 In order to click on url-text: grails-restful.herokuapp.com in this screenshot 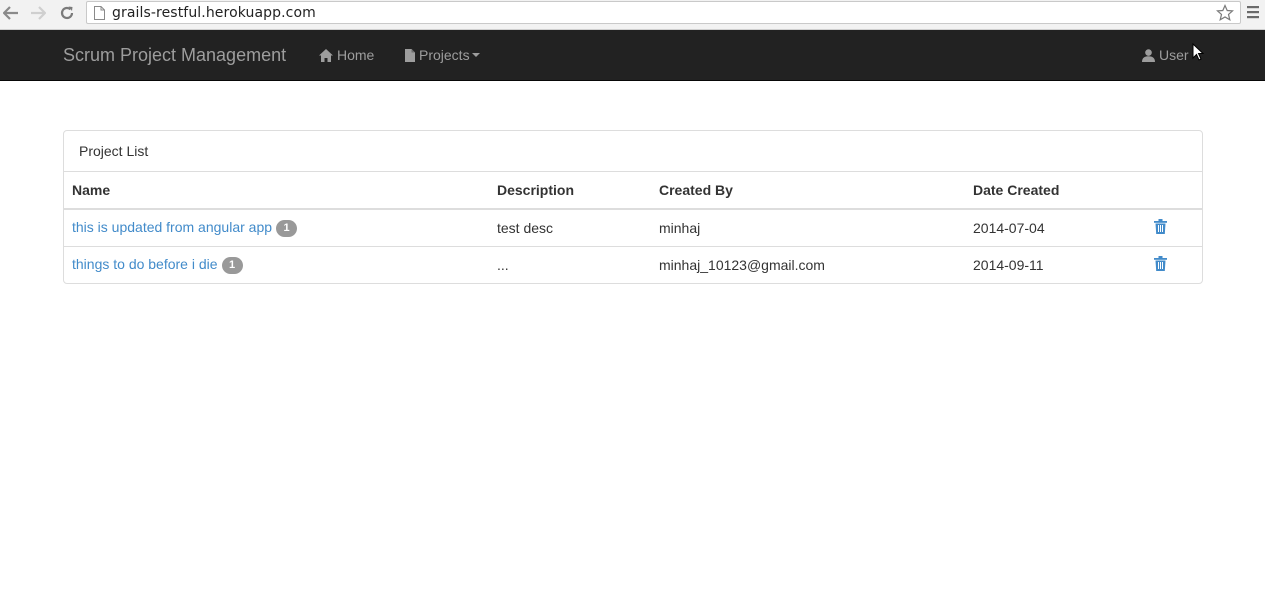, I will do `click(214, 13)`.